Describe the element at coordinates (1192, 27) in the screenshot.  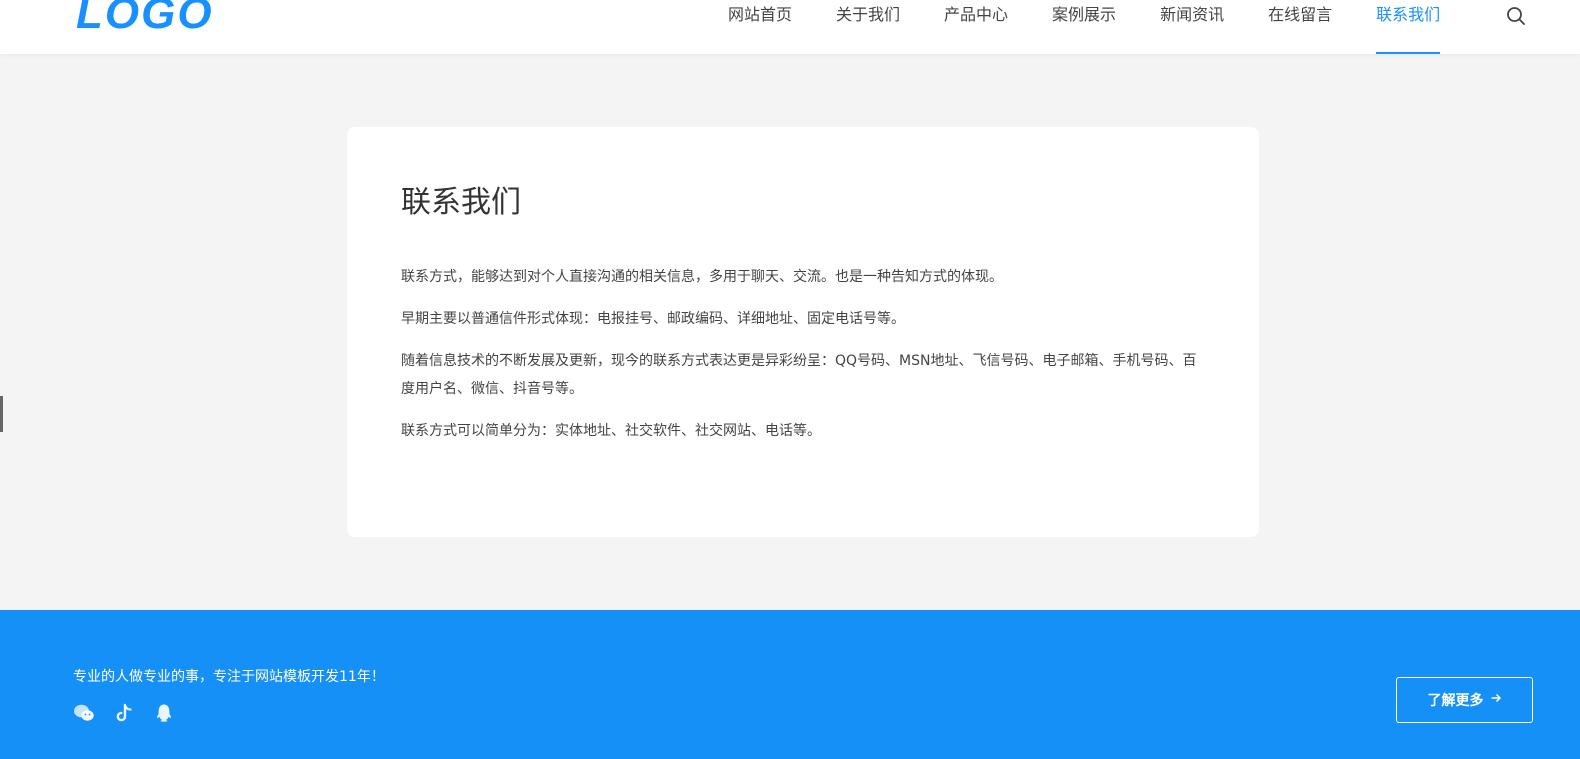
I see `nav-item-news: 新闻资讯` at that location.